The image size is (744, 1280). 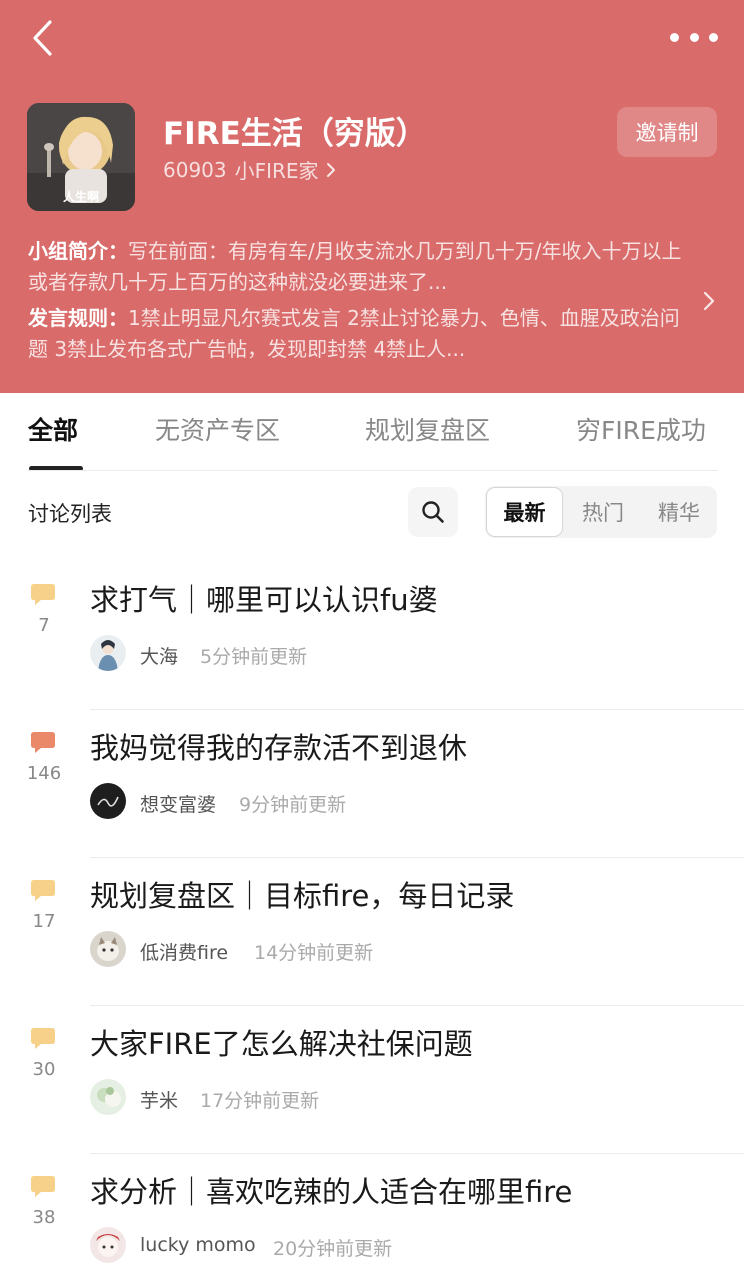 I want to click on post-title: 规划复盘区｜目标fire，每日记录, so click(x=302, y=894).